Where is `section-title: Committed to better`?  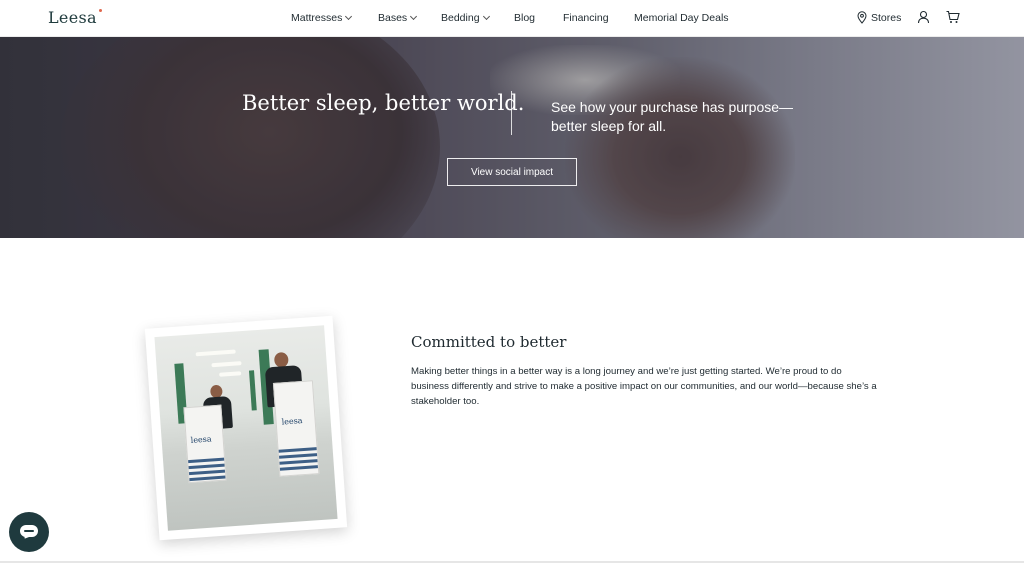
section-title: Committed to better is located at coordinates (489, 342).